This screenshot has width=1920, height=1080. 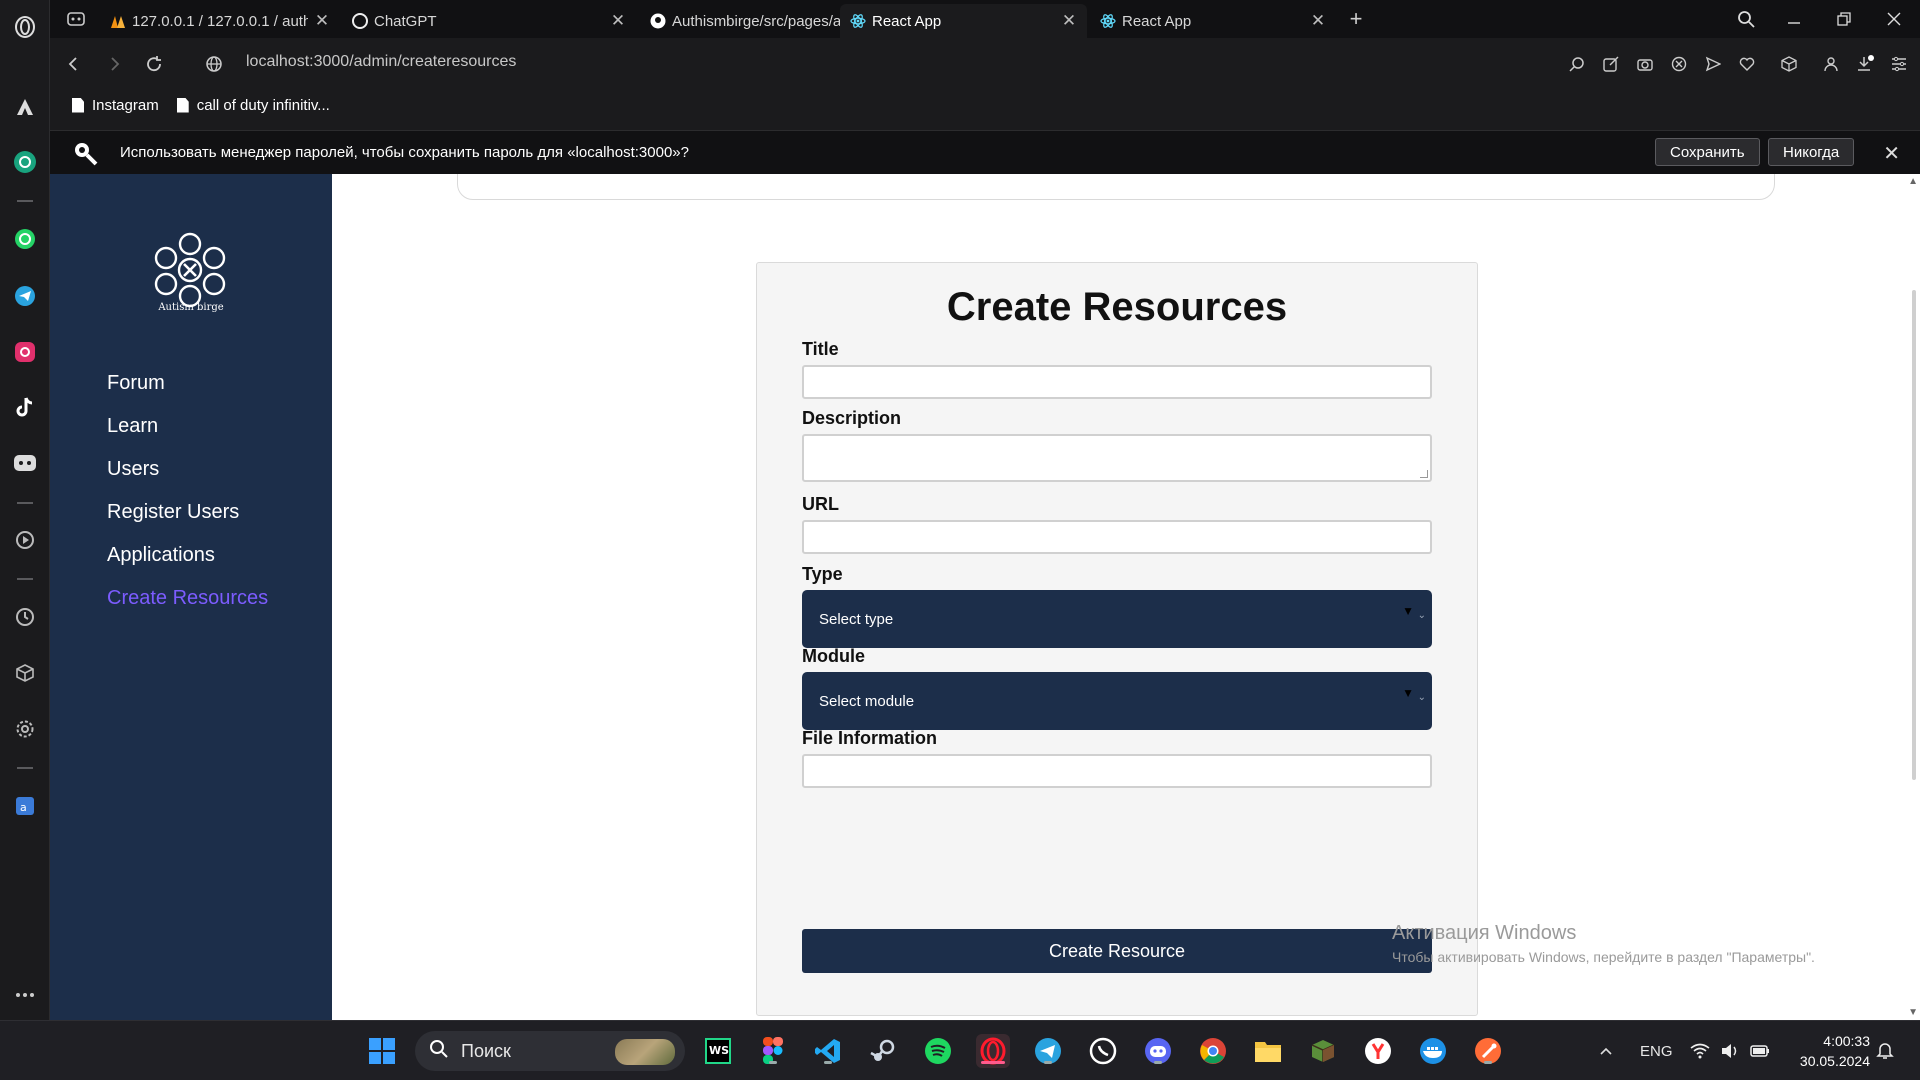 I want to click on menu-item-forum: Forum, so click(x=187, y=391).